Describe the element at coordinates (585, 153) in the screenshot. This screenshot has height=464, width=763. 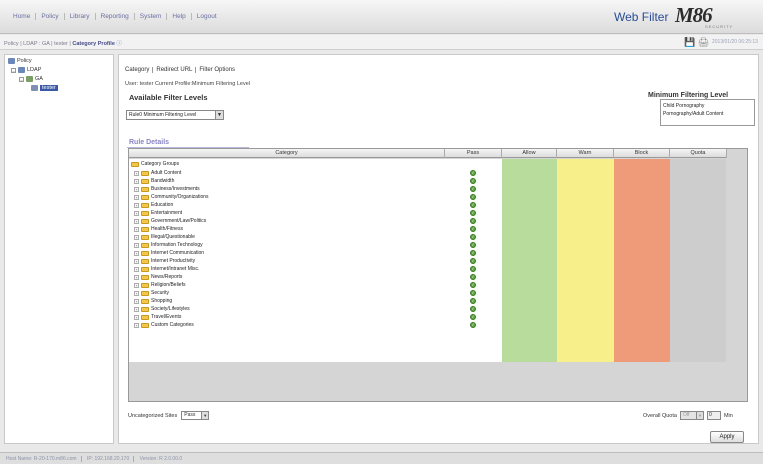
I see `col-header-warn: Warn` at that location.